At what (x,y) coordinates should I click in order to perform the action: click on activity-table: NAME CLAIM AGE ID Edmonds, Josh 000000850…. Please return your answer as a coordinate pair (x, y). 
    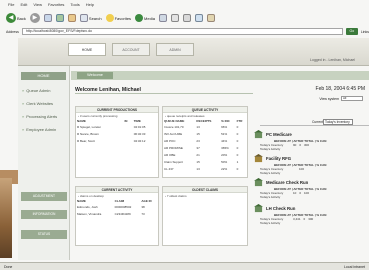
    Looking at the image, I should click on (117, 208).